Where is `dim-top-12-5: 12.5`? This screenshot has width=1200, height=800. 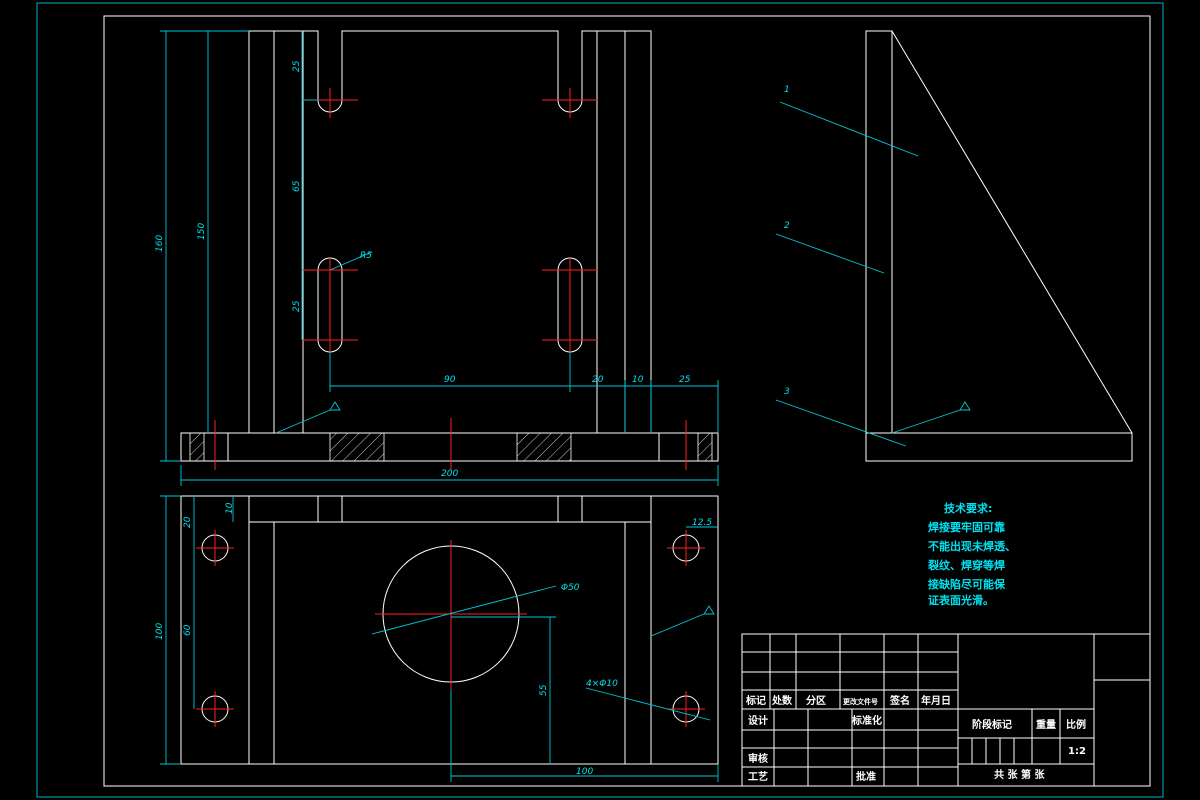 dim-top-12-5: 12.5 is located at coordinates (702, 523).